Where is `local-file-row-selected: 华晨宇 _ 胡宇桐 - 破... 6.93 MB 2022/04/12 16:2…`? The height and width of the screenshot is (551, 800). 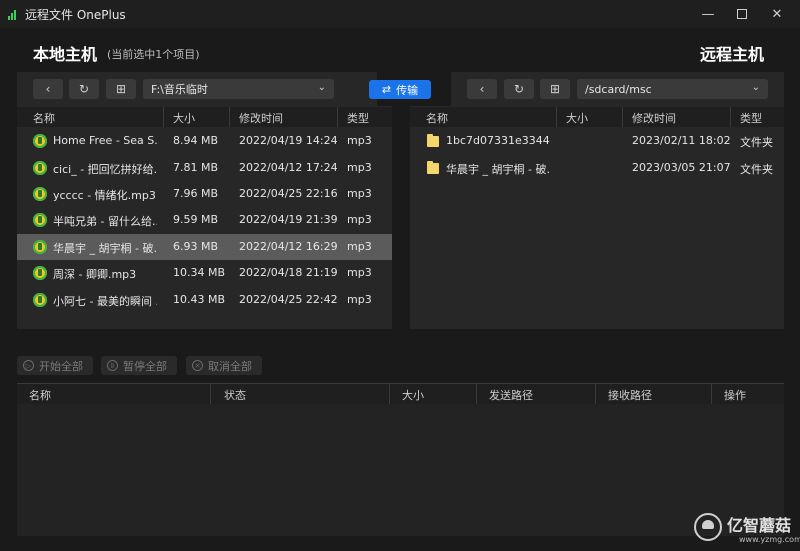
local-file-row-selected: 华晨宇 _ 胡宇桐 - 破... 6.93 MB 2022/04/12 16:2… is located at coordinates (204, 247).